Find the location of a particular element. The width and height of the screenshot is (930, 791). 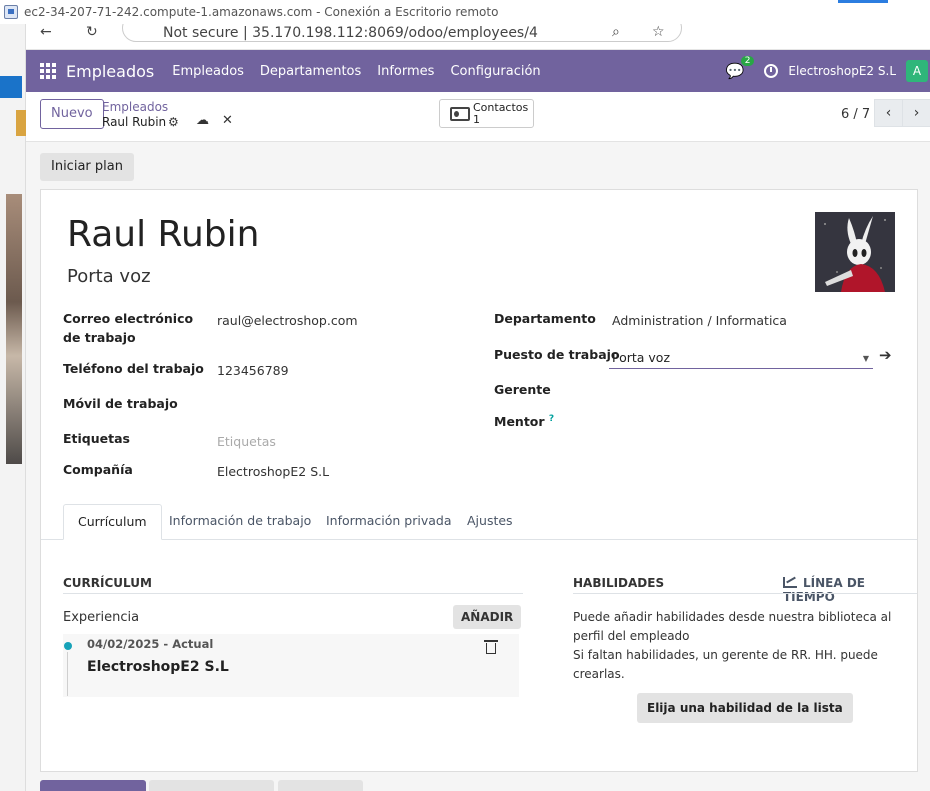

reload-icon: ↻ is located at coordinates (92, 32).